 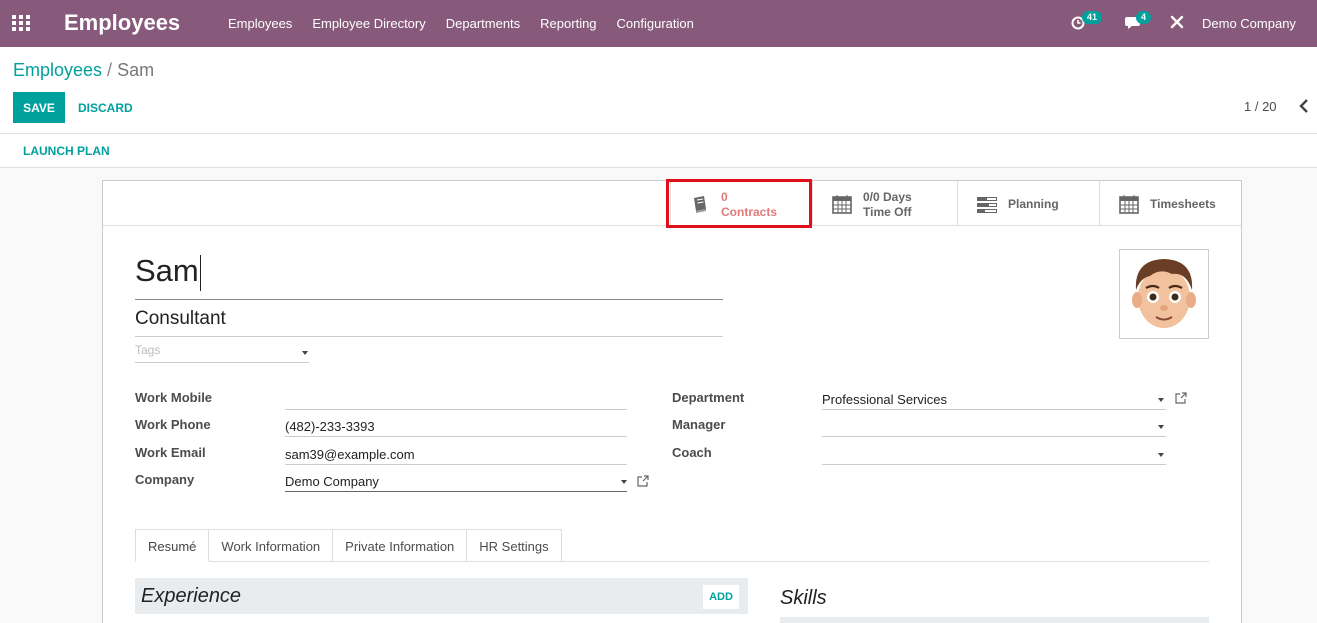 What do you see at coordinates (456, 481) in the screenshot?
I see `company-select: Demo Company` at bounding box center [456, 481].